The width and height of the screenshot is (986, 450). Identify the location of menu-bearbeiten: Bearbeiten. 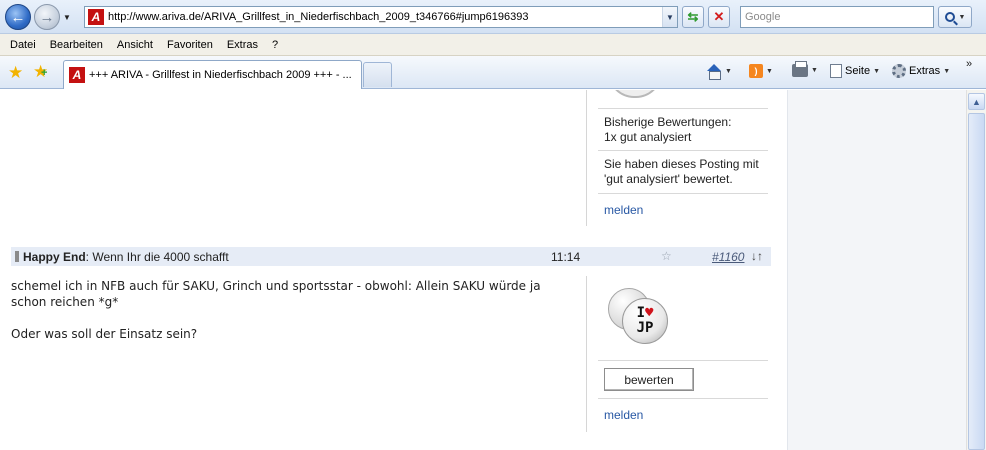
(76, 45).